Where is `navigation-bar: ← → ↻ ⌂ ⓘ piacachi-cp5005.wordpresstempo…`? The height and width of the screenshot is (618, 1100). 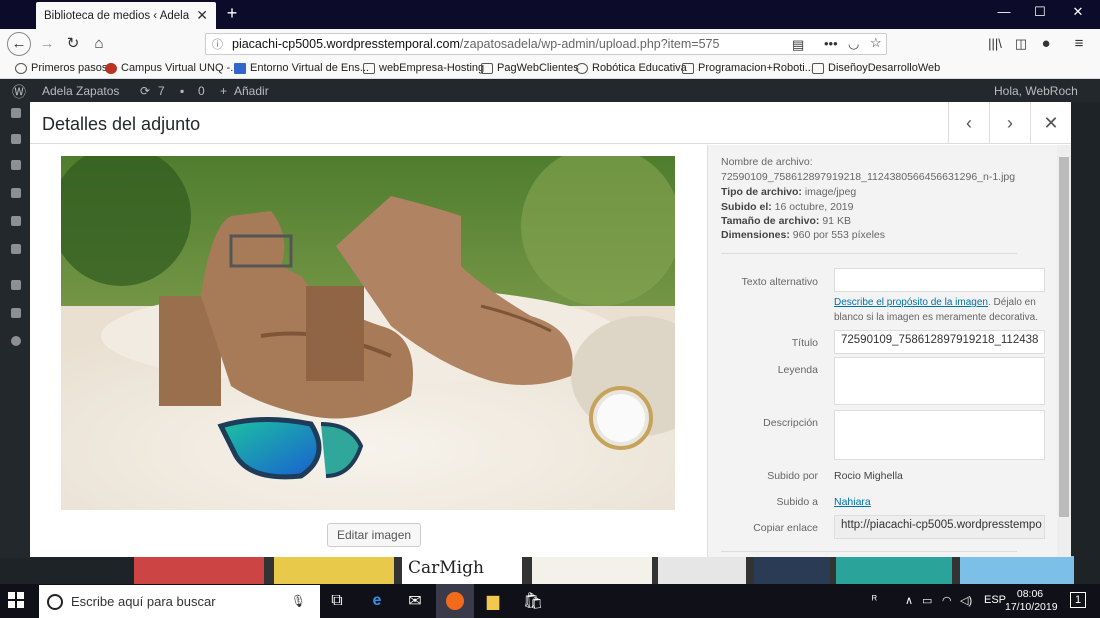 navigation-bar: ← → ↻ ⌂ ⓘ piacachi-cp5005.wordpresstempo… is located at coordinates (550, 44).